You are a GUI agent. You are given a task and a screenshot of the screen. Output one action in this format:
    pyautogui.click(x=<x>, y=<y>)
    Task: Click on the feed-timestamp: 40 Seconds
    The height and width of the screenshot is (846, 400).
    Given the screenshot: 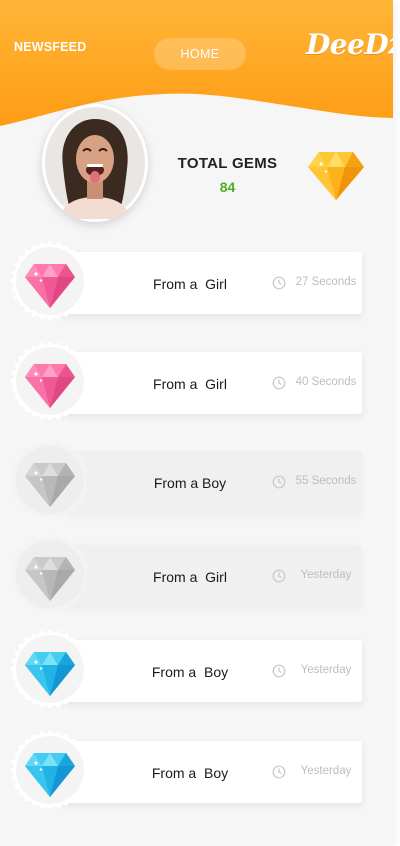 What is the action you would take?
    pyautogui.click(x=326, y=382)
    